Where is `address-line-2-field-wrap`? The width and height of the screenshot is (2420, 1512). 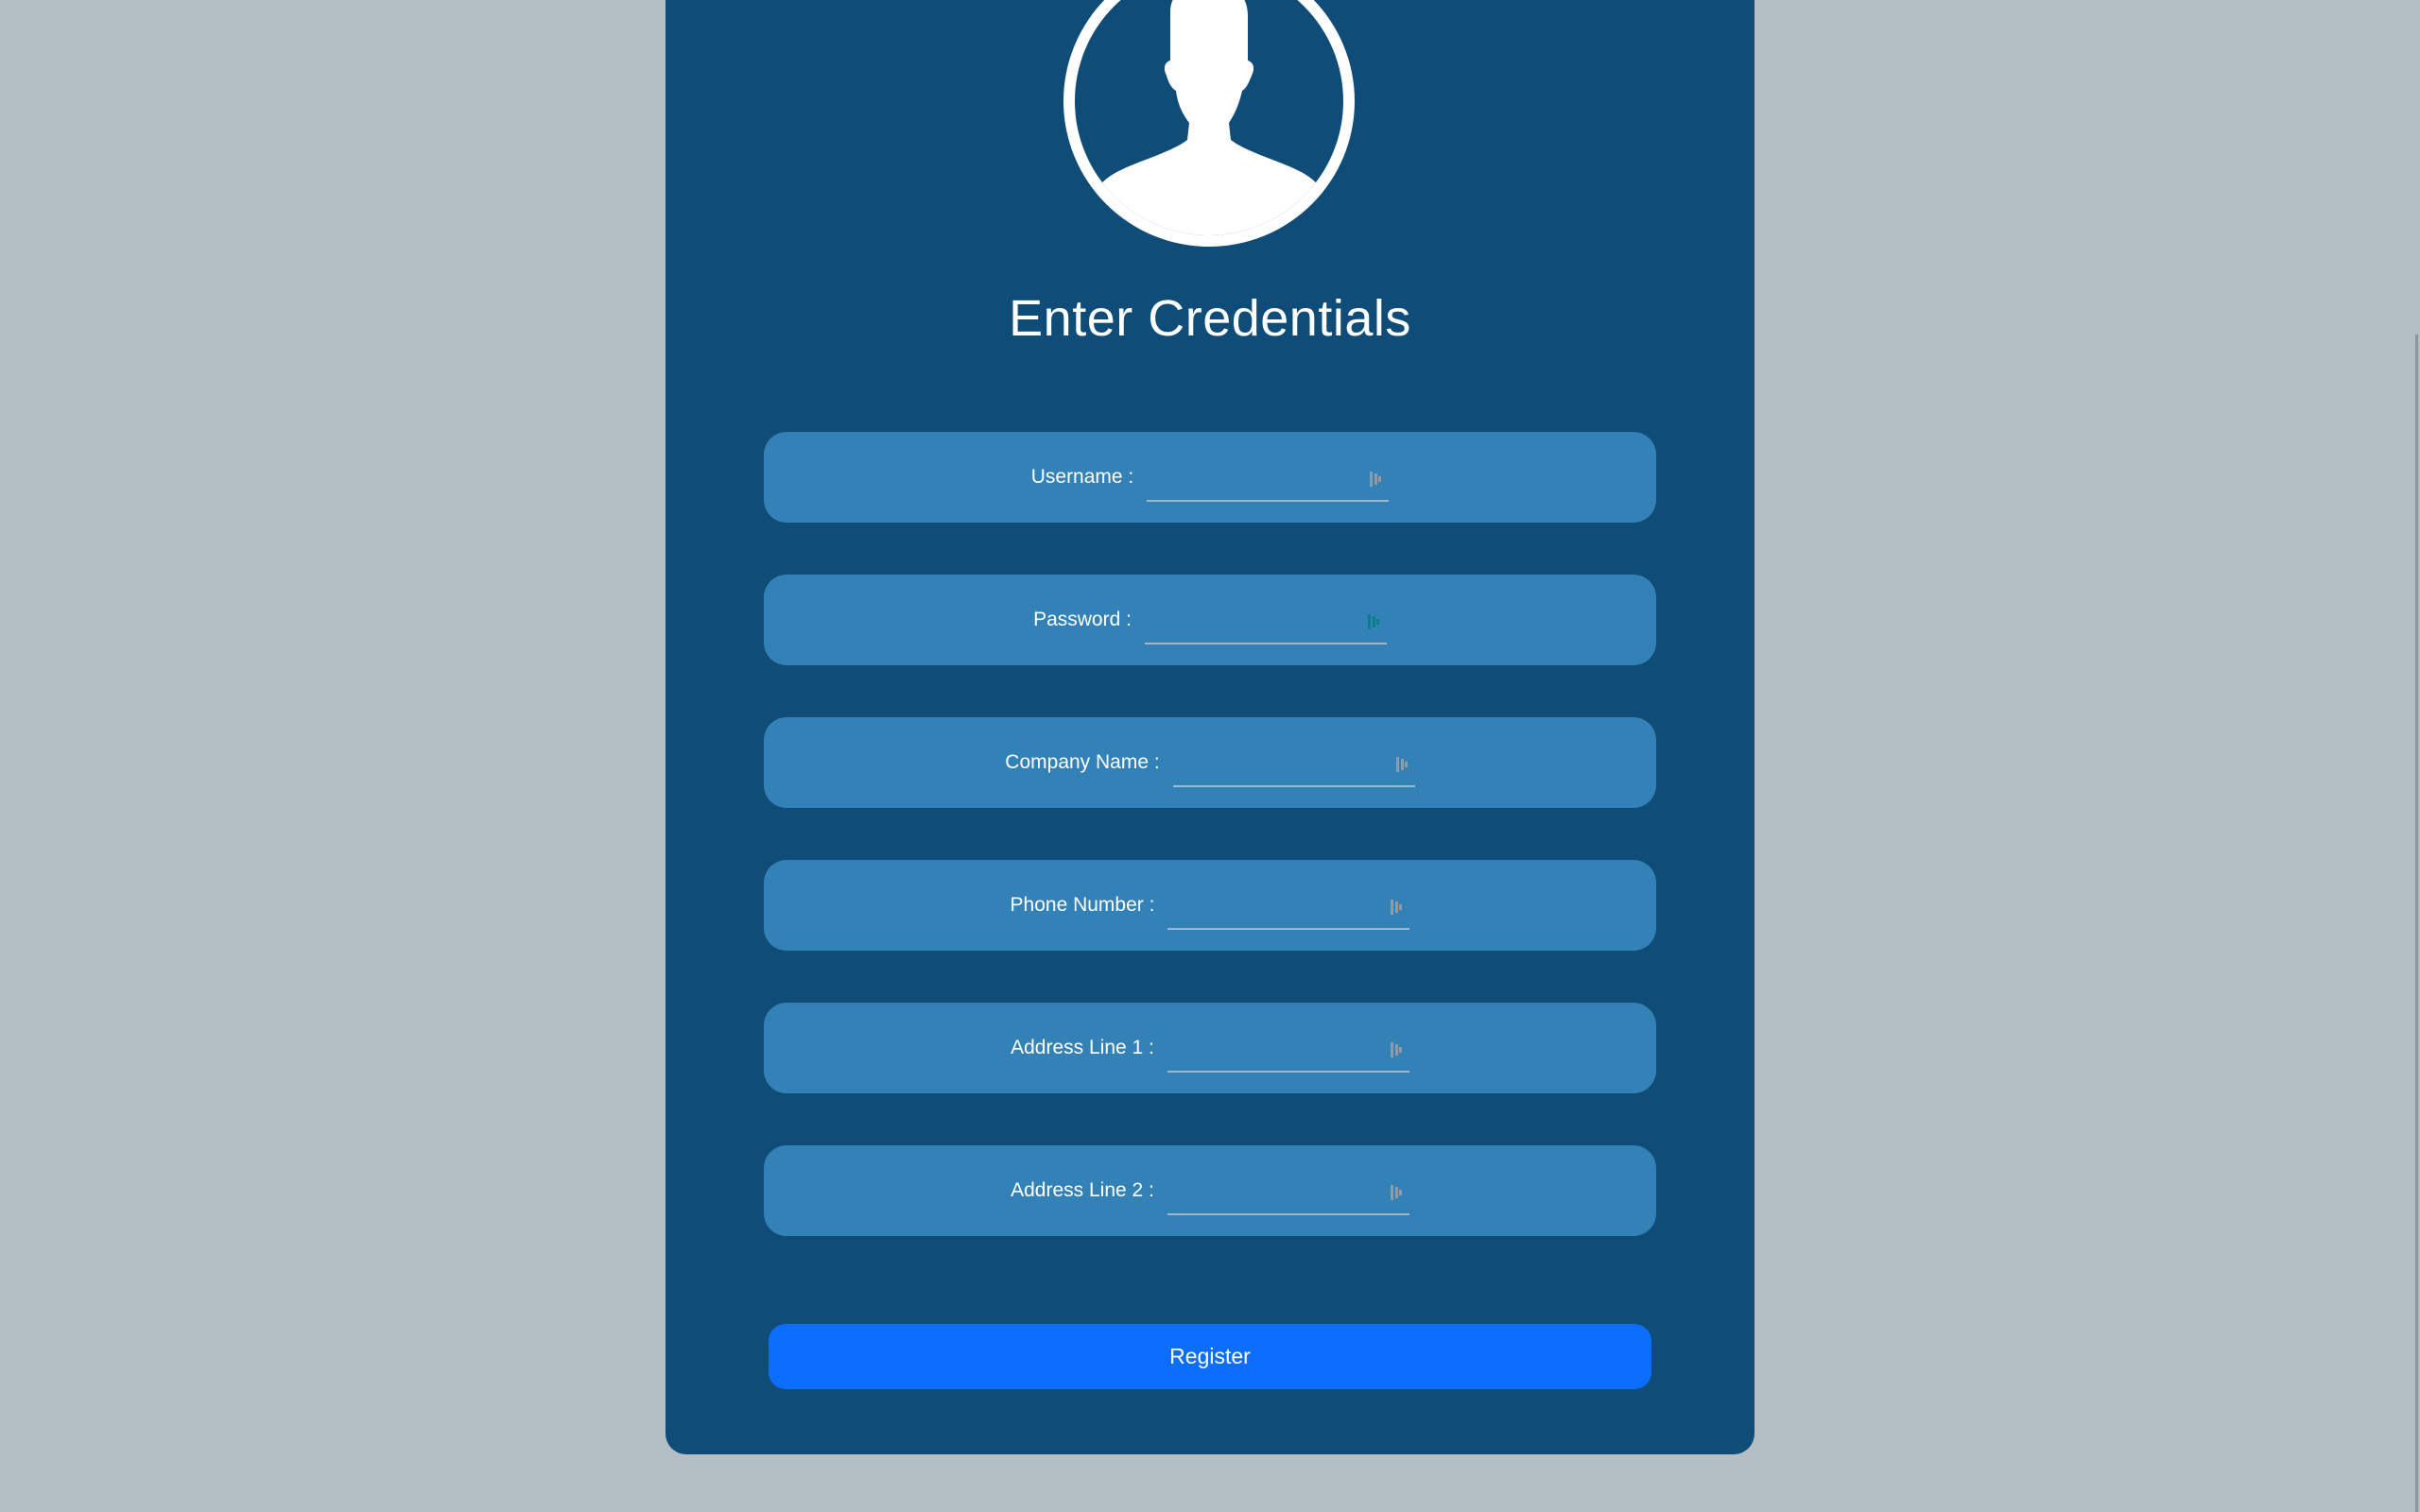
address-line-2-field-wrap is located at coordinates (1288, 1195).